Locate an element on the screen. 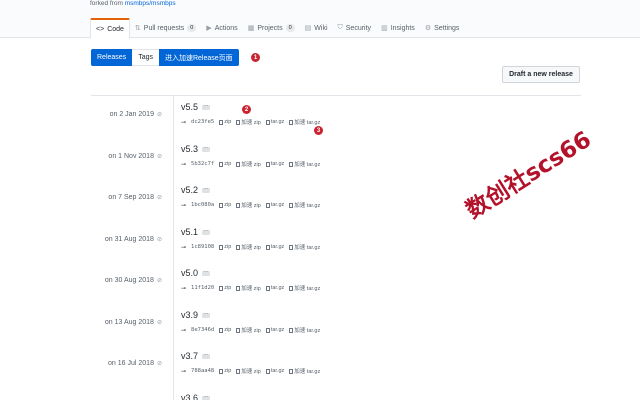 The image size is (640, 400). tab-label: Pull requests is located at coordinates (164, 28).